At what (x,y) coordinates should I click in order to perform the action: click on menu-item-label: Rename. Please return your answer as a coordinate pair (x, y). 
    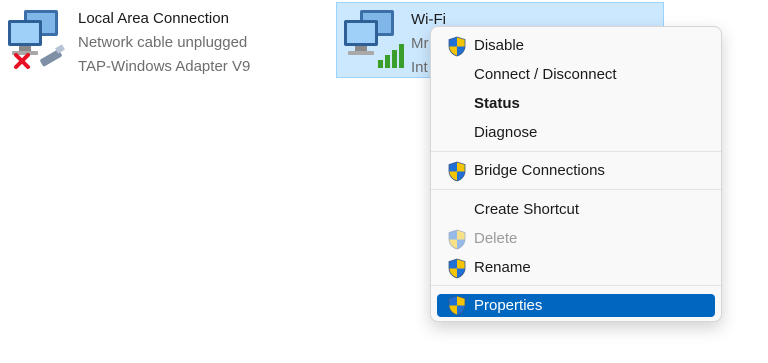
    Looking at the image, I should click on (502, 267).